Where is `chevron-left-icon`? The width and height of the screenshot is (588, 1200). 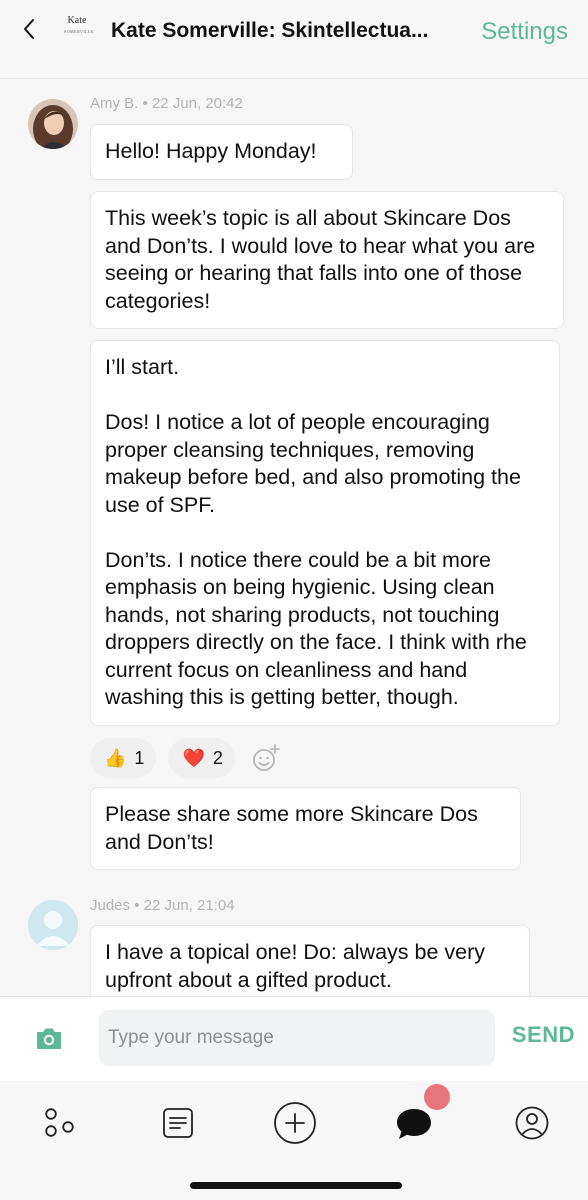
chevron-left-icon is located at coordinates (29, 29).